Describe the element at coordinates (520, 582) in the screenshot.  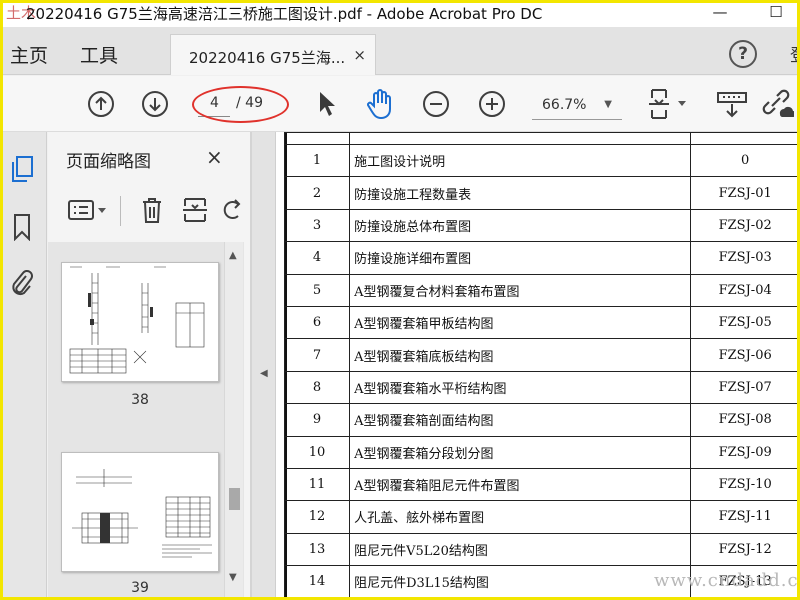
I see `drawing-name: 阻尼元件D3L15结构图` at that location.